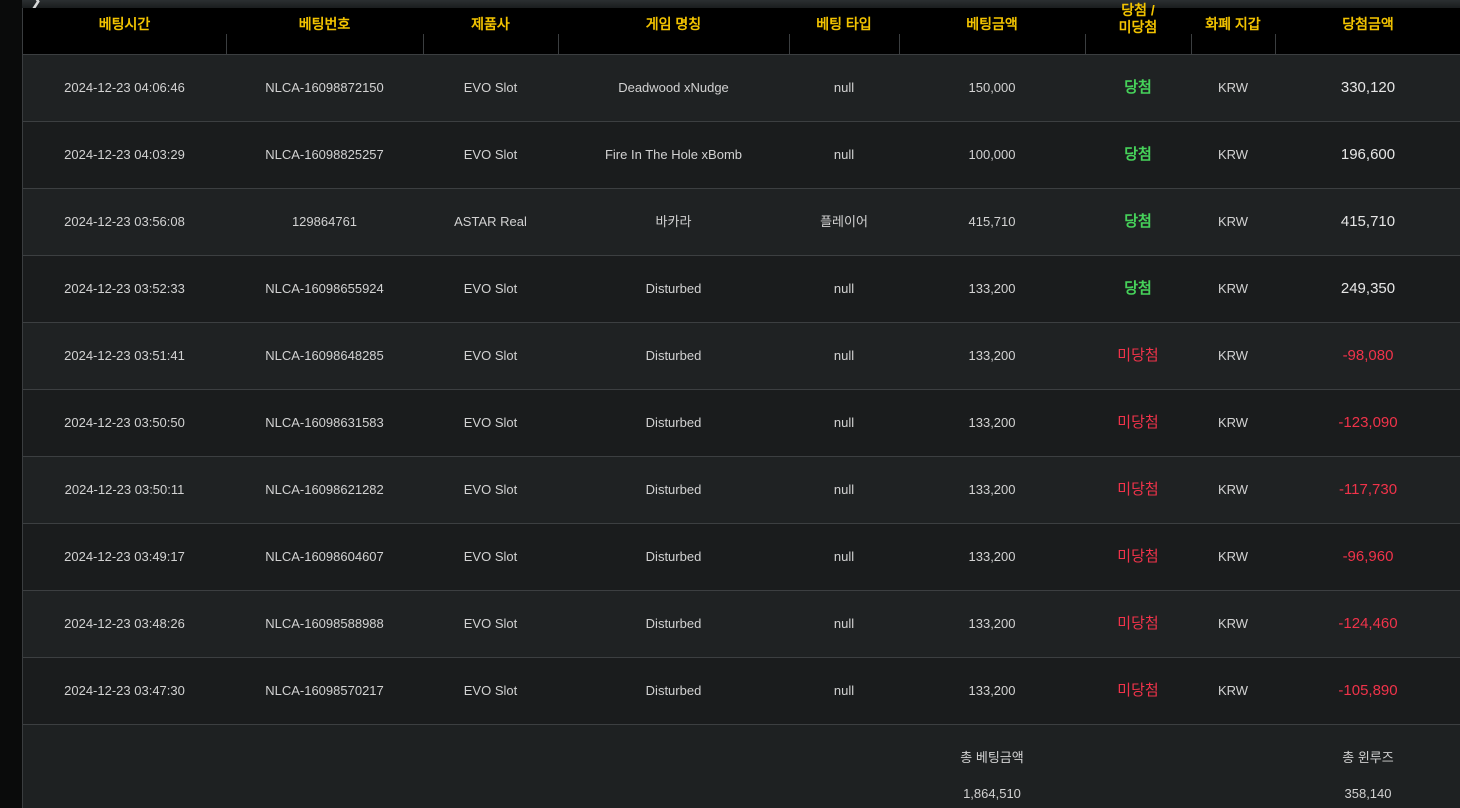  I want to click on cell-bet-amount: 150,000, so click(992, 87).